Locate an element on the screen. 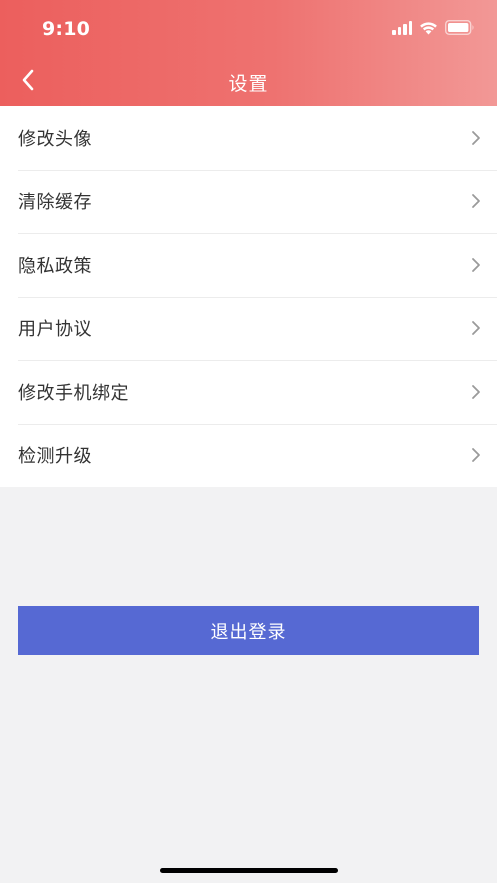  page-title: 设置 is located at coordinates (248, 84).